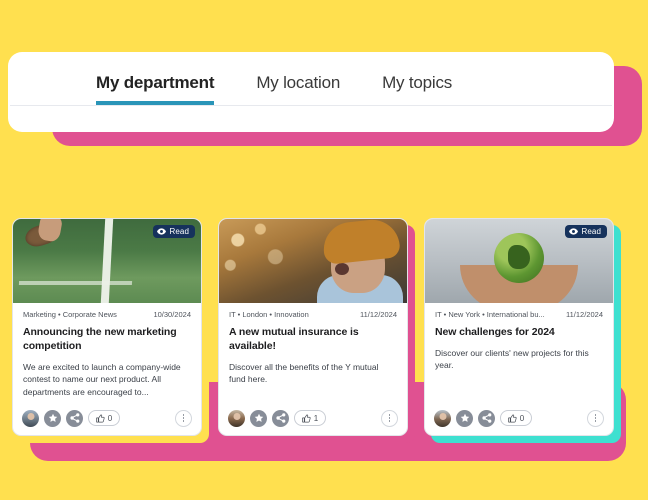 The width and height of the screenshot is (648, 500). What do you see at coordinates (269, 314) in the screenshot?
I see `card-tags: IT • London • Innovation` at bounding box center [269, 314].